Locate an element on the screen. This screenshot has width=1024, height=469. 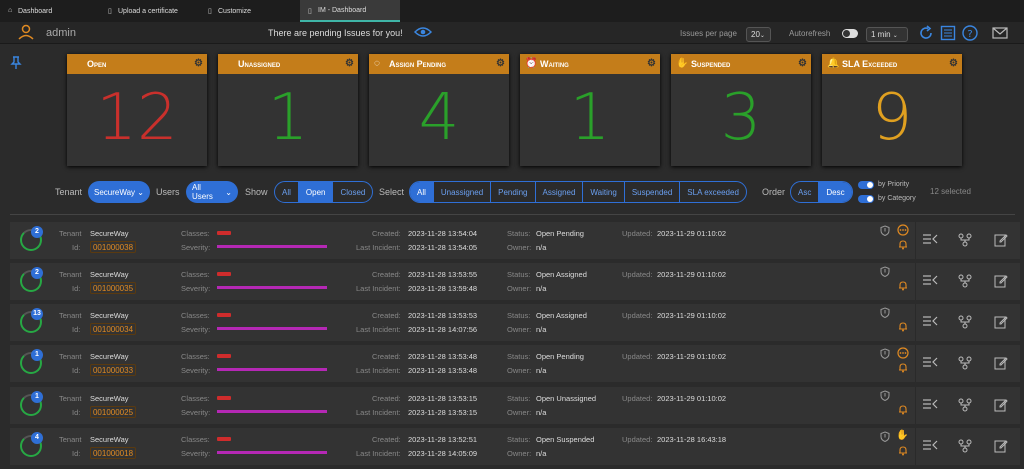
eye-icon is located at coordinates (423, 32).